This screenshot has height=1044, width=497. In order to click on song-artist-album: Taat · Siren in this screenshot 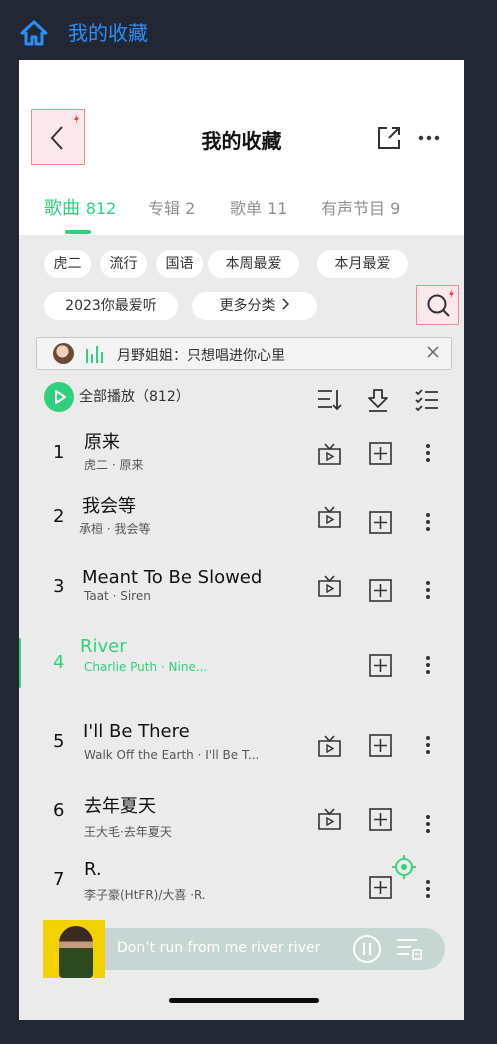, I will do `click(117, 596)`.